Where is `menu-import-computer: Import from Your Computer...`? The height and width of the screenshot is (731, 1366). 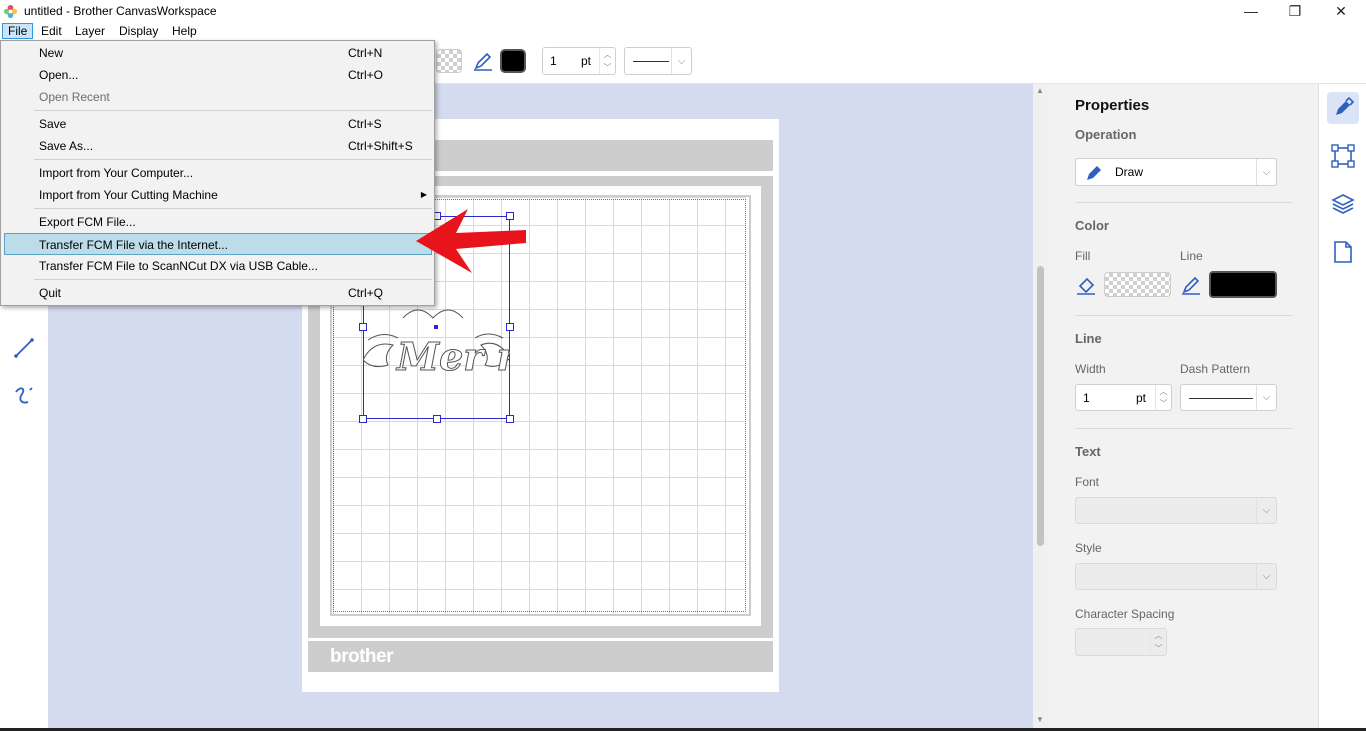 menu-import-computer: Import from Your Computer... is located at coordinates (218, 173).